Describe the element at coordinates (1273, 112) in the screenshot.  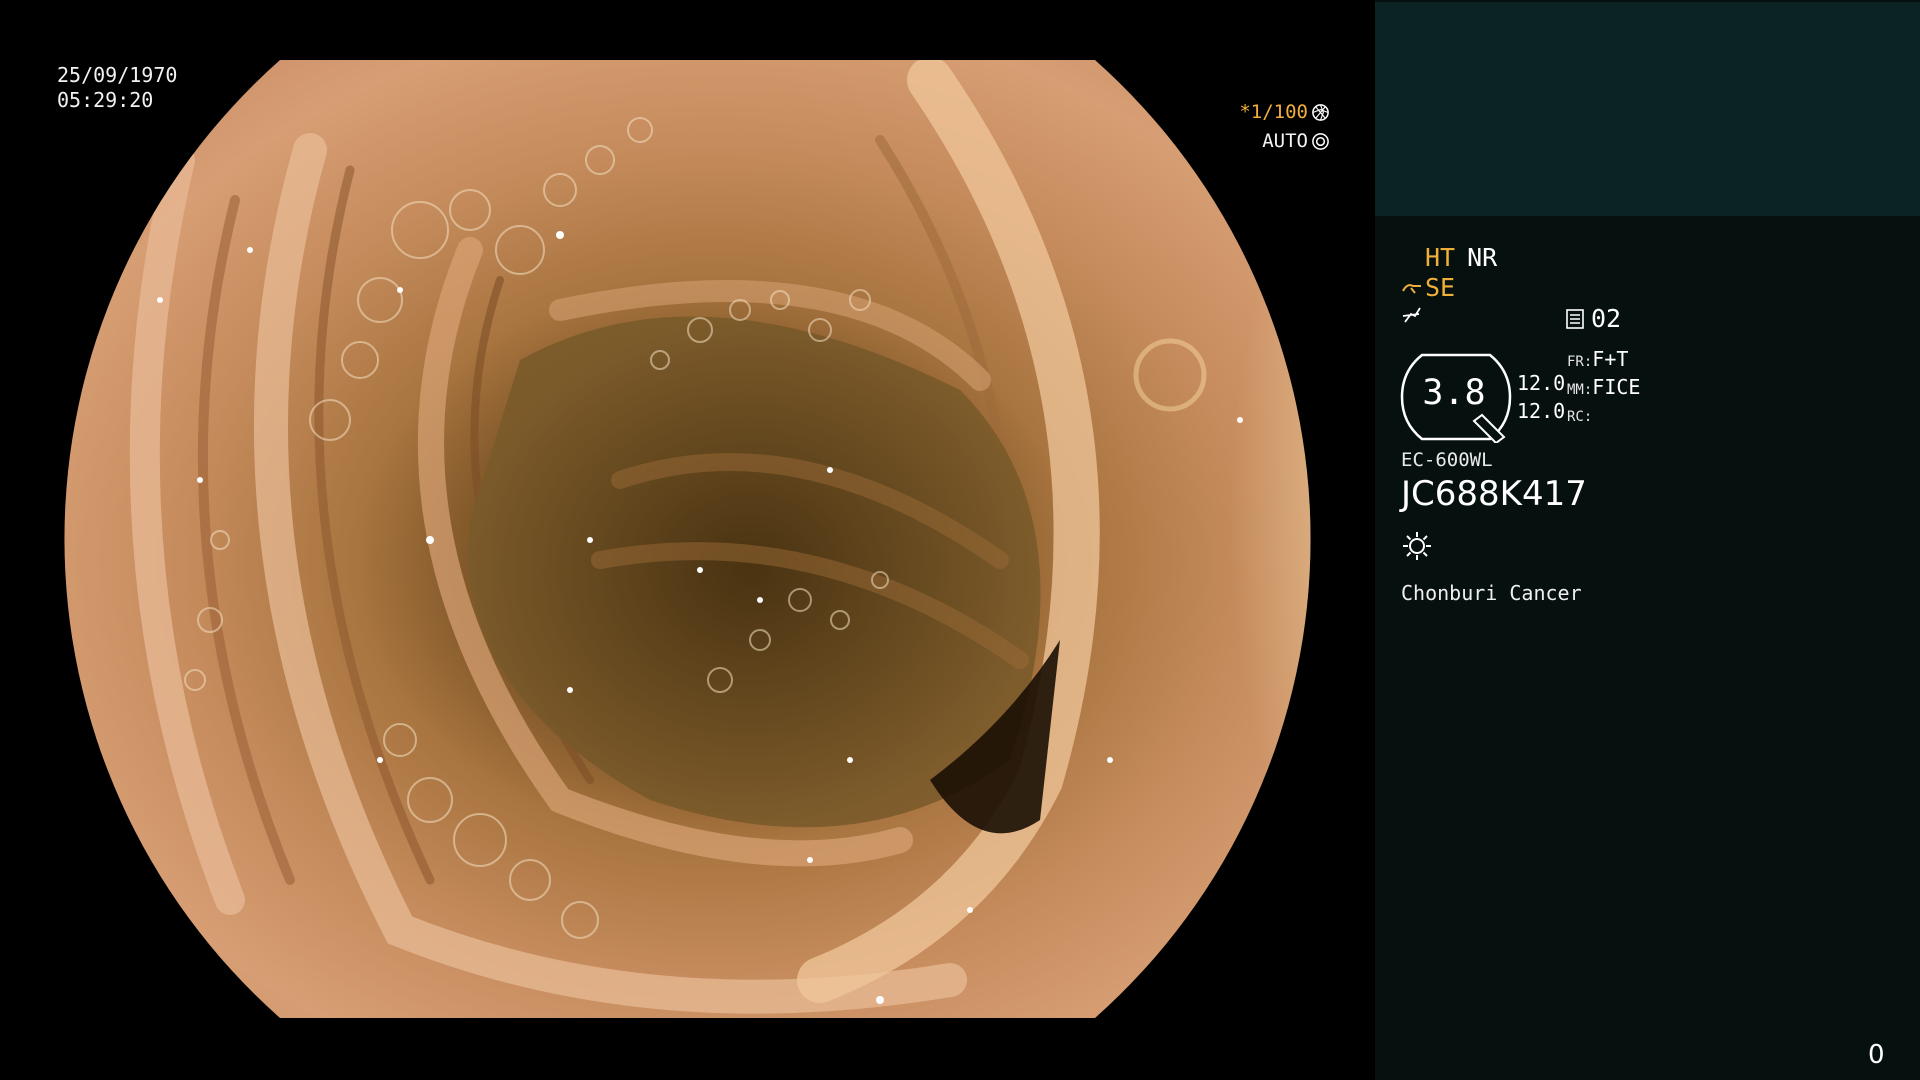
I see `shutter-speed-text: *1/100` at that location.